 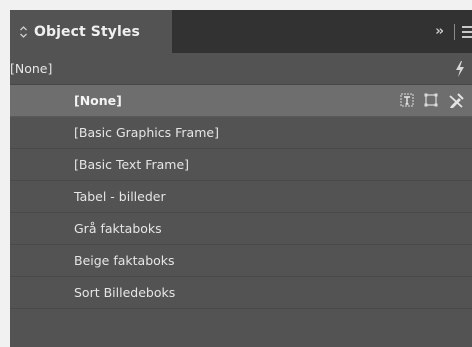 What do you see at coordinates (241, 31) in the screenshot?
I see `panel-tab-bar: Object Styles ››` at bounding box center [241, 31].